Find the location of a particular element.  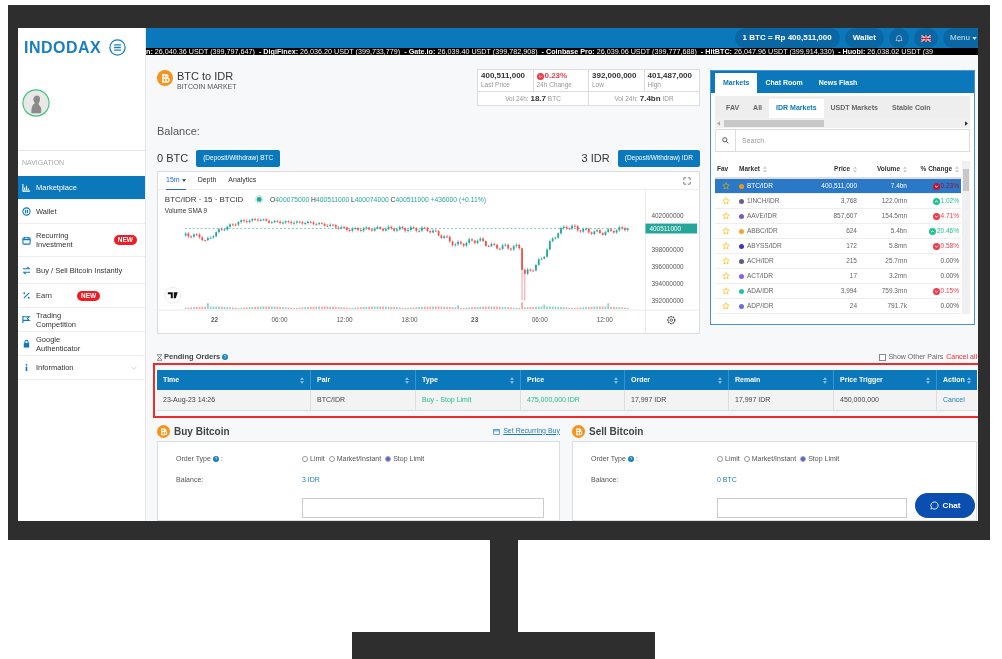

menu-icon is located at coordinates (118, 47).